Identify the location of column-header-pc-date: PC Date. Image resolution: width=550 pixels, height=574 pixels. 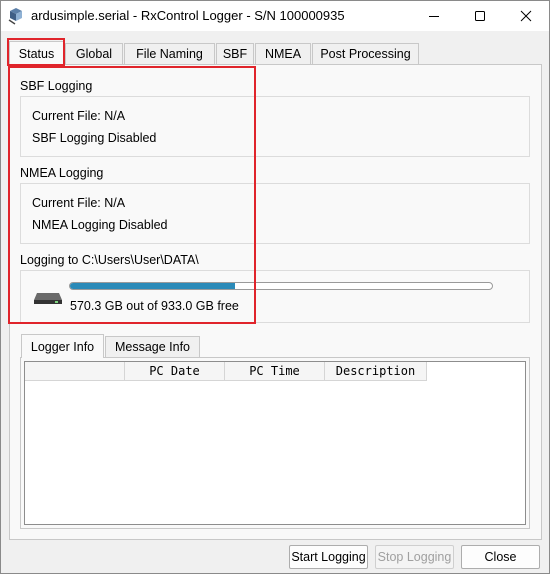
(175, 371).